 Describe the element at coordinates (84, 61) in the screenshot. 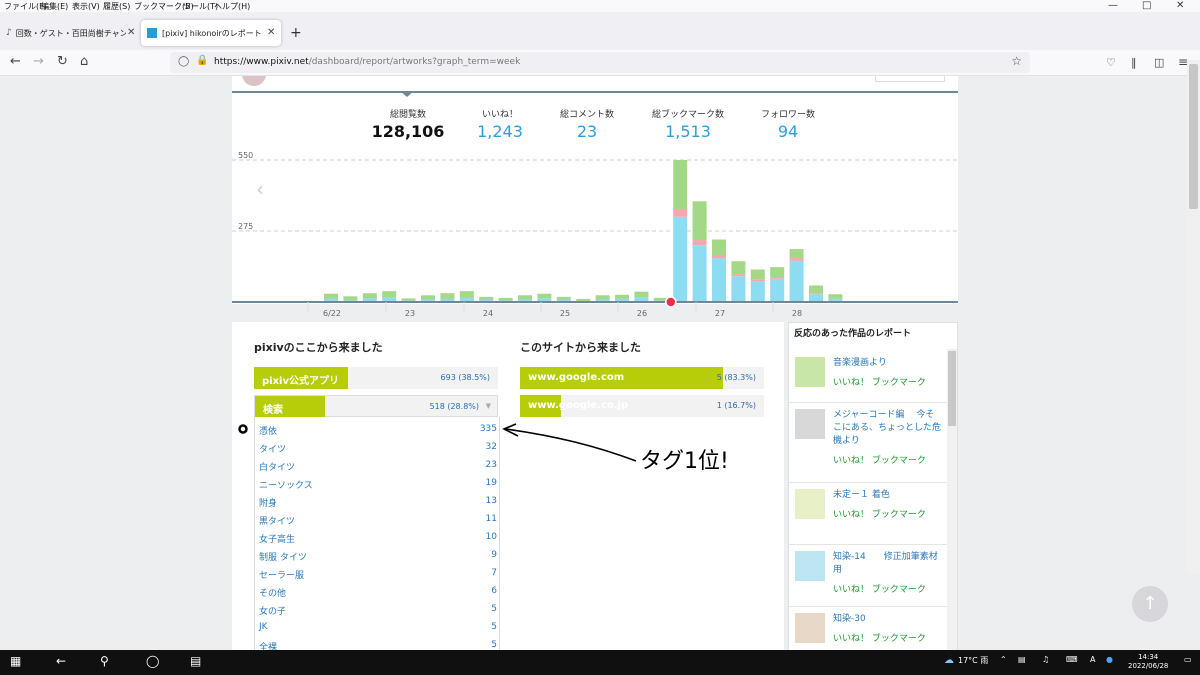

I see `home-icon: ⌂` at that location.